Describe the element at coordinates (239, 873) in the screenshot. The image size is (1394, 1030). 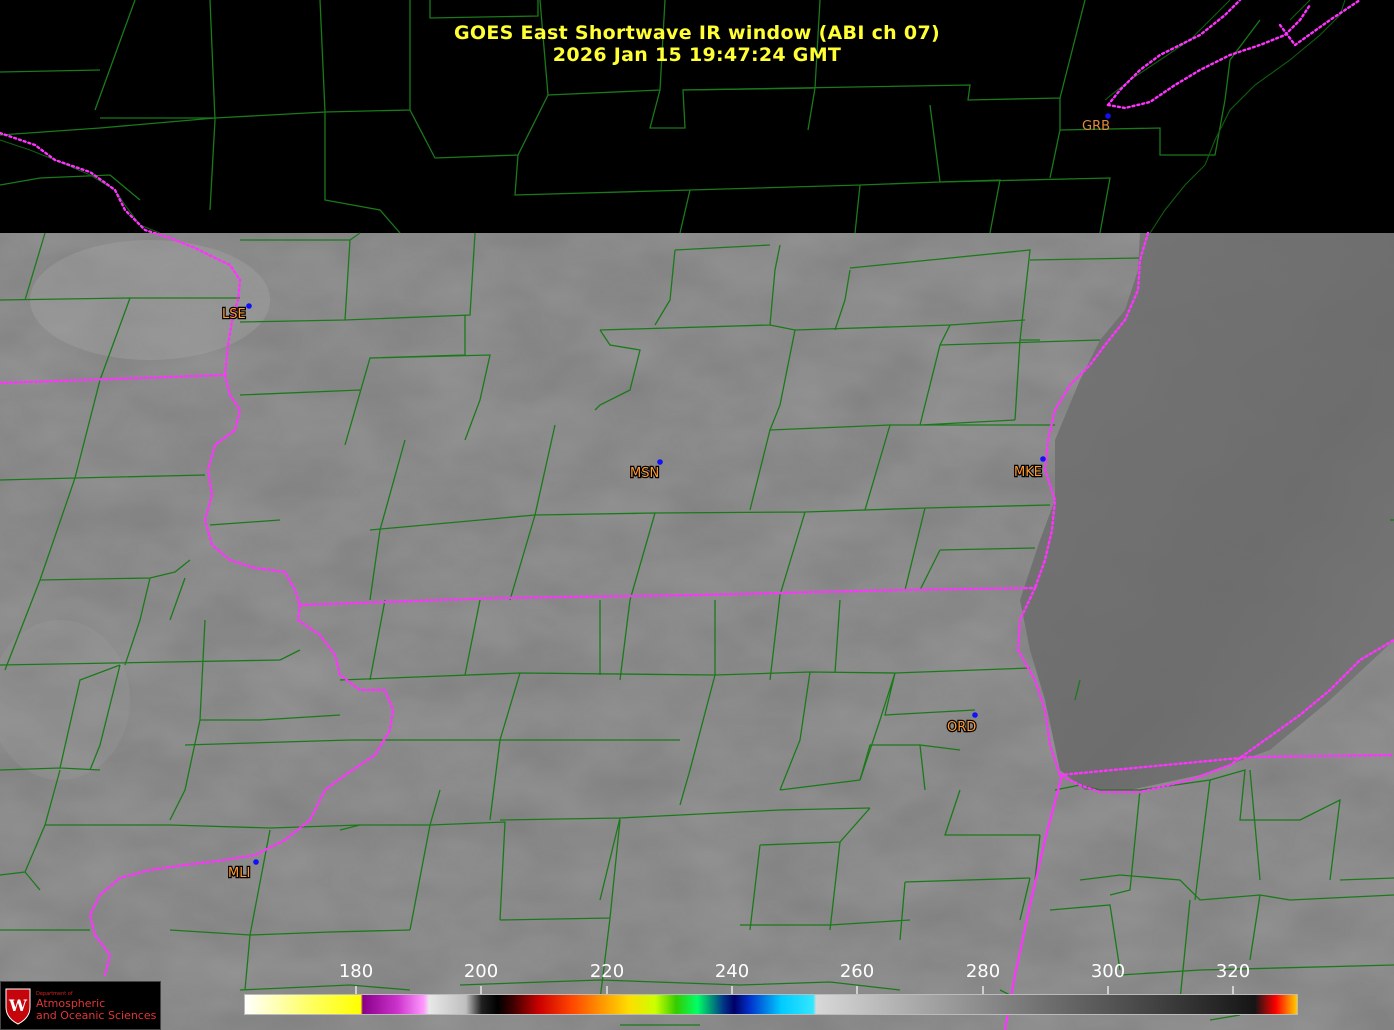
I see `station-label-mli: MLI` at that location.